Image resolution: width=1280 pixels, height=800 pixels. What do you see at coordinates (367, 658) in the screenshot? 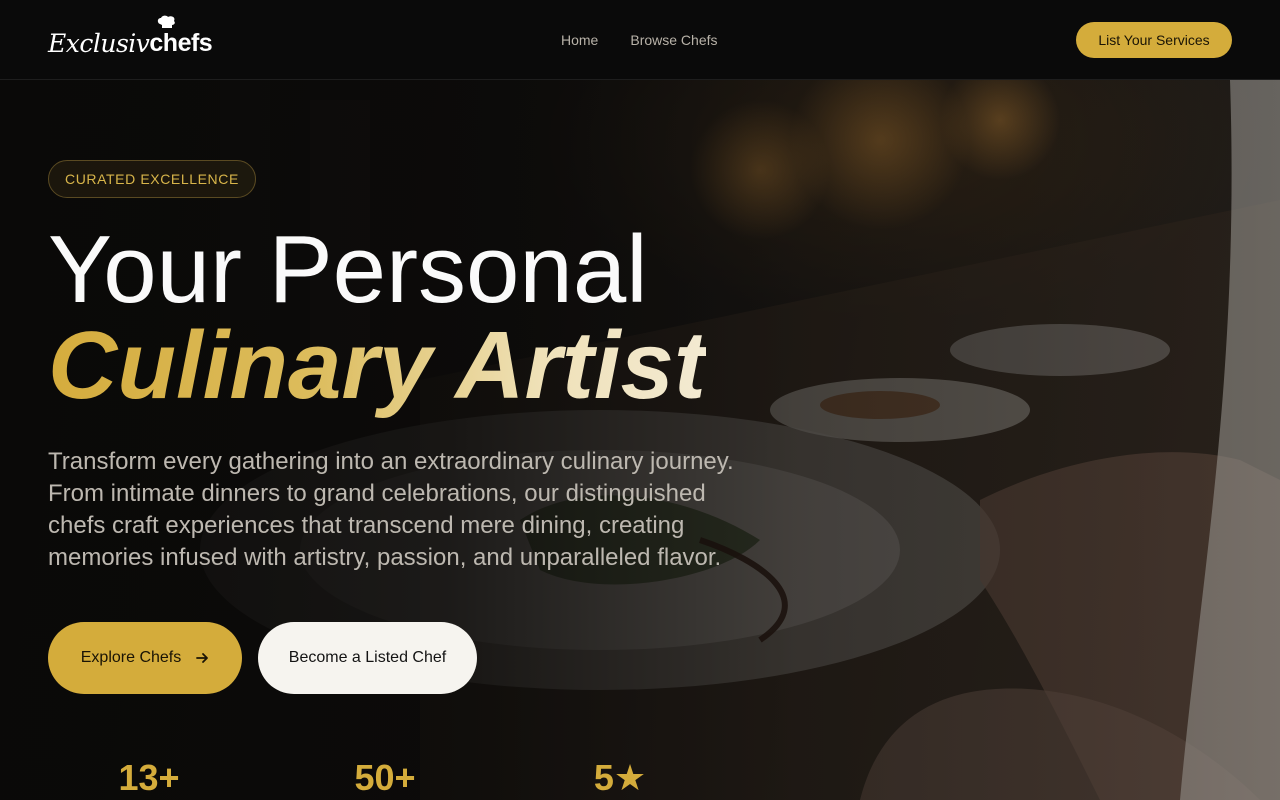
I see `become-listed-chef-button: Become a Listed Chef` at bounding box center [367, 658].